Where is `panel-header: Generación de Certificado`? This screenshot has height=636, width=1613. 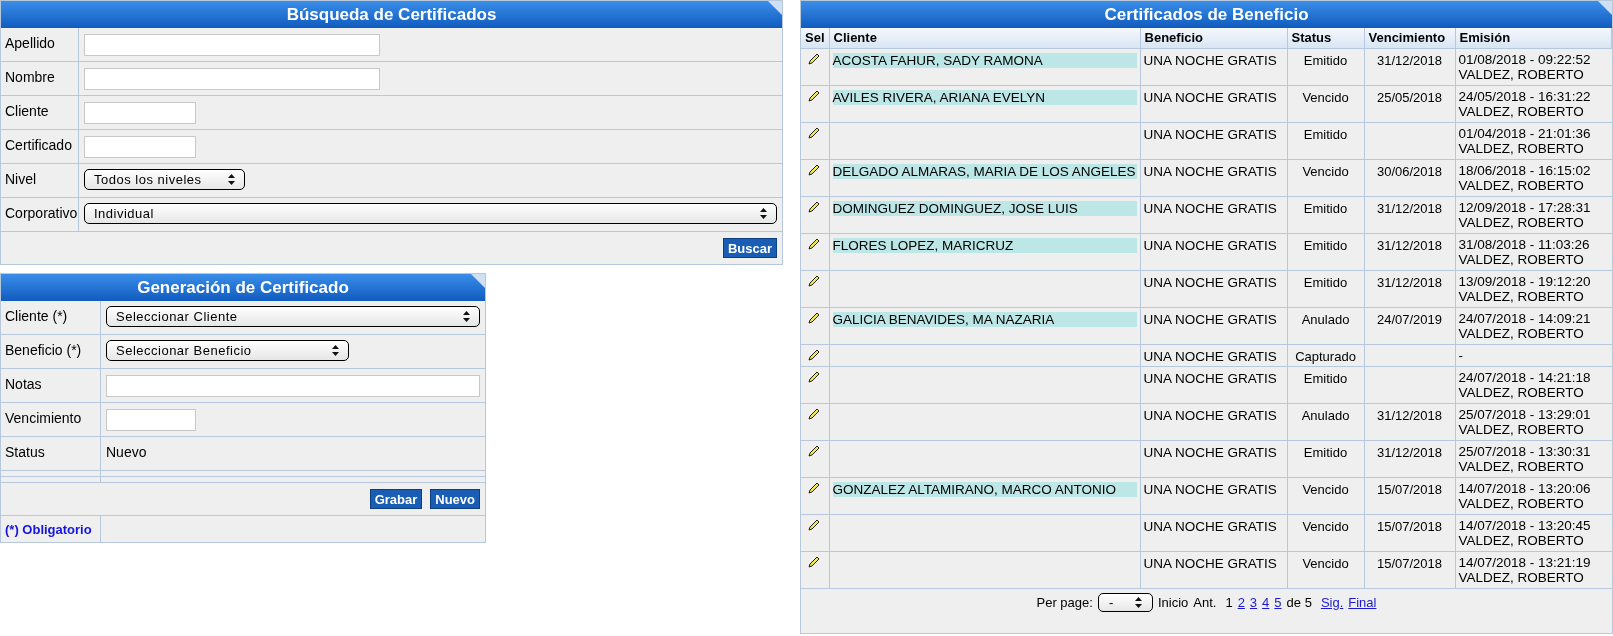
panel-header: Generación de Certificado is located at coordinates (243, 287).